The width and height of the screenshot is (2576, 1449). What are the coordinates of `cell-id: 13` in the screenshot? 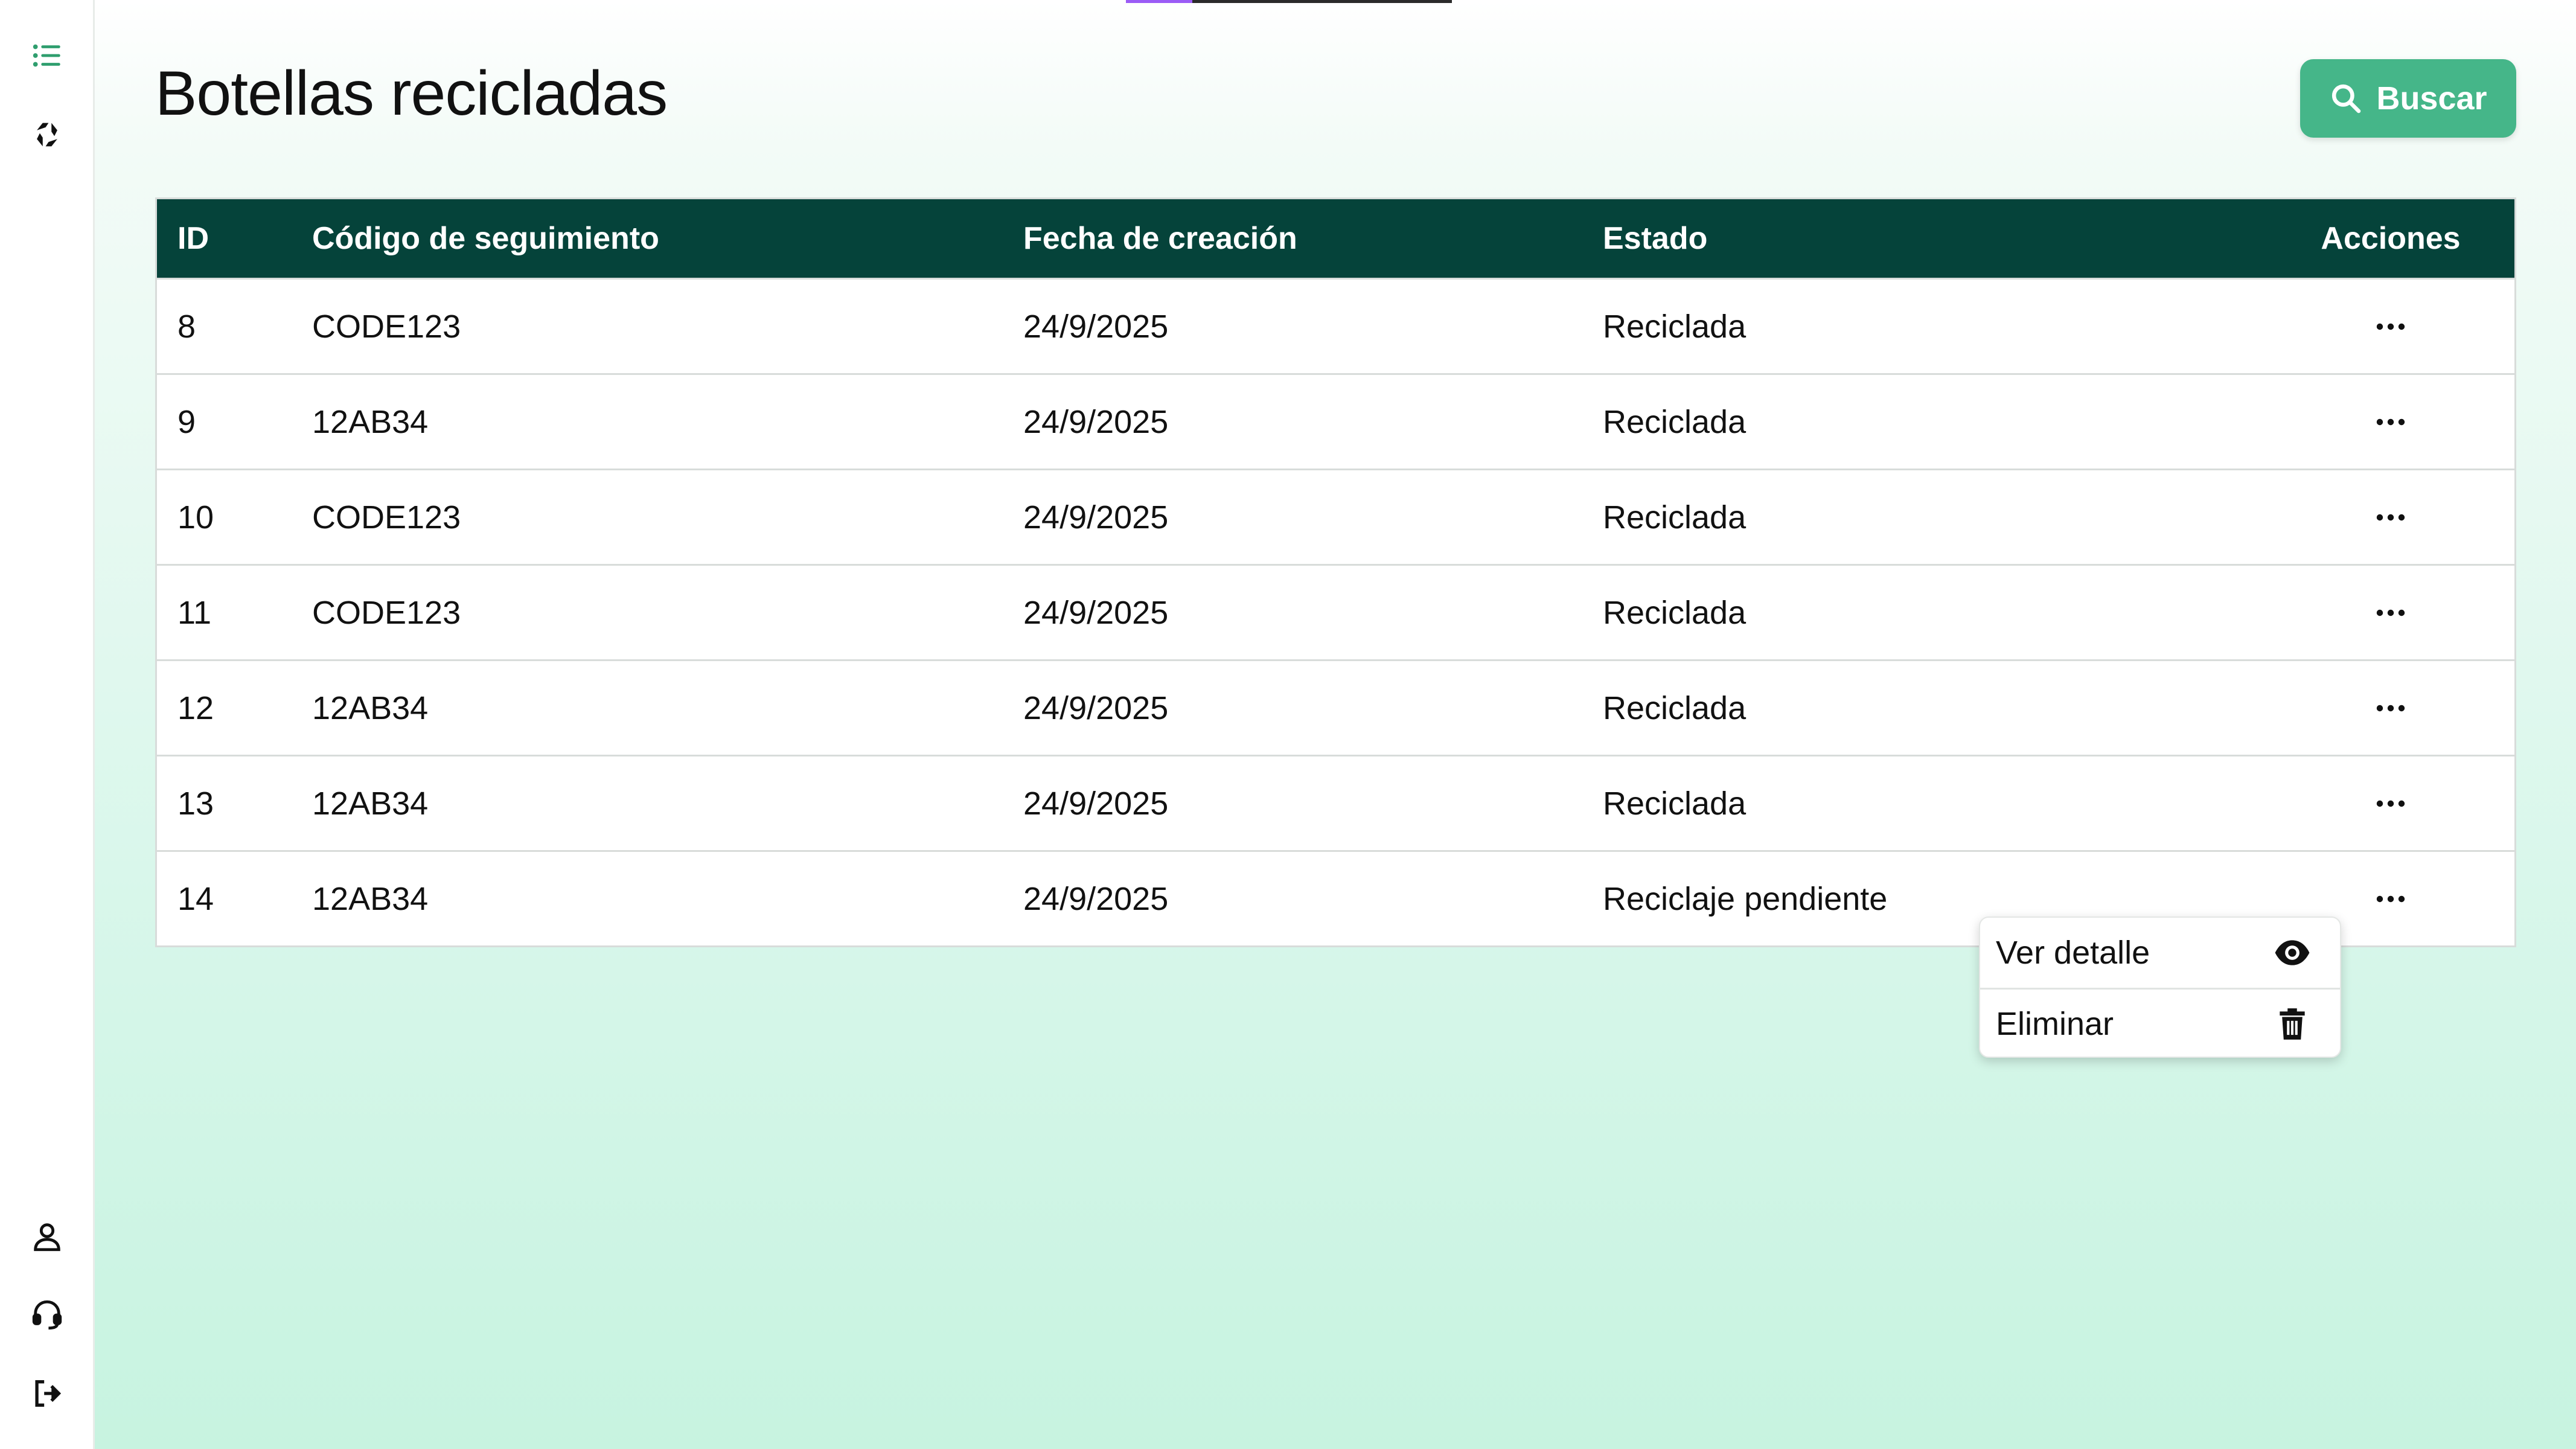 It's located at (196, 804).